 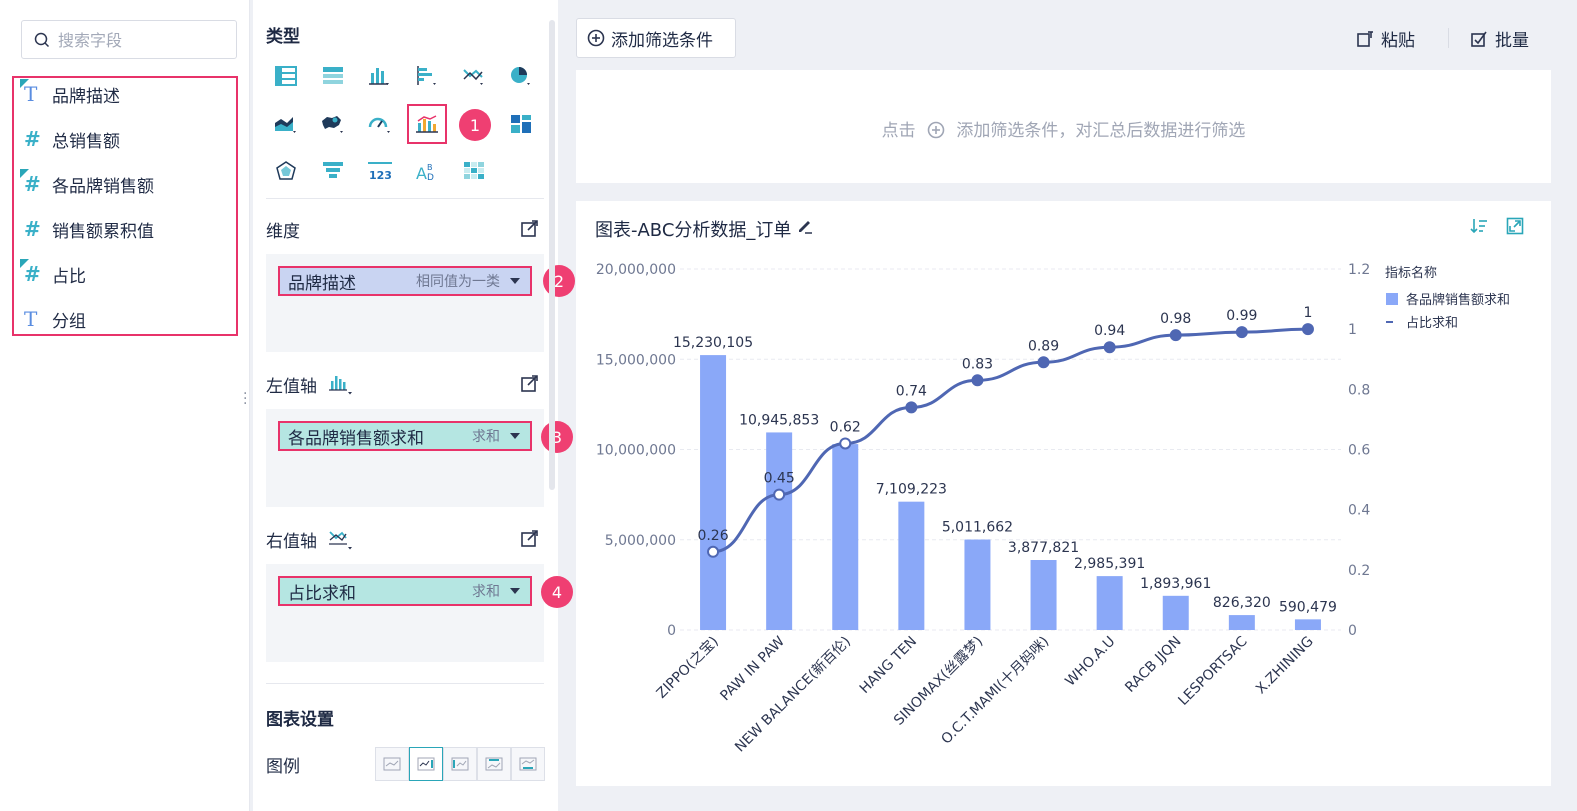 I want to click on legend-none-option, so click(x=392, y=764).